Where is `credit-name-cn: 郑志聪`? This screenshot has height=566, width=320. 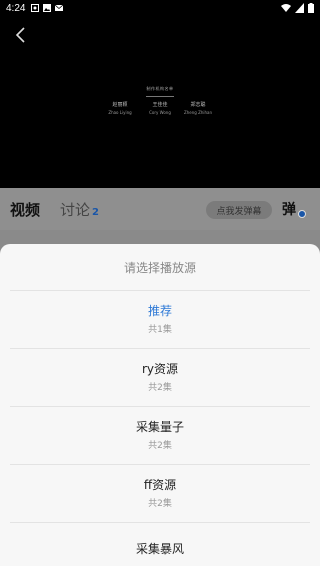
credit-name-cn: 郑志聪 is located at coordinates (198, 105).